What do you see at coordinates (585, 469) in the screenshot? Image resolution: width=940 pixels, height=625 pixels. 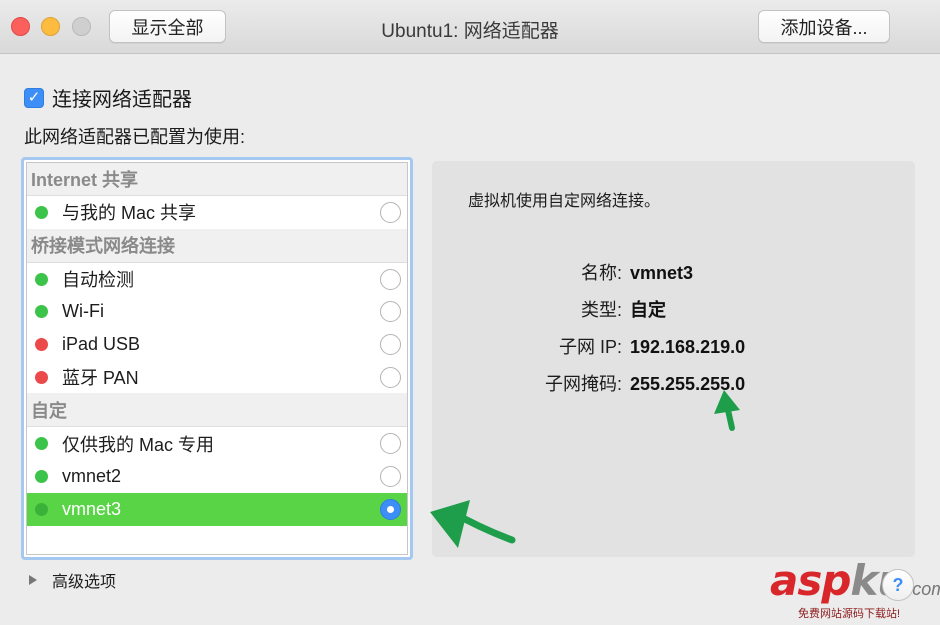 I see `annotation-arrows` at bounding box center [585, 469].